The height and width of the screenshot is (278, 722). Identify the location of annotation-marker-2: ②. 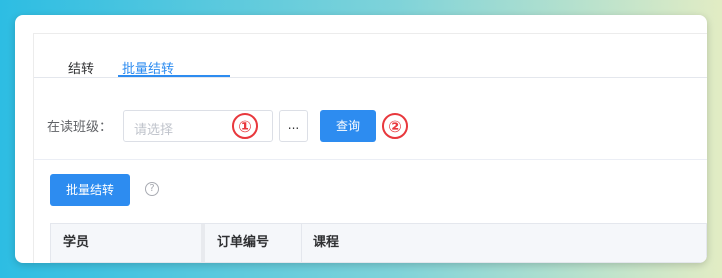
(395, 126).